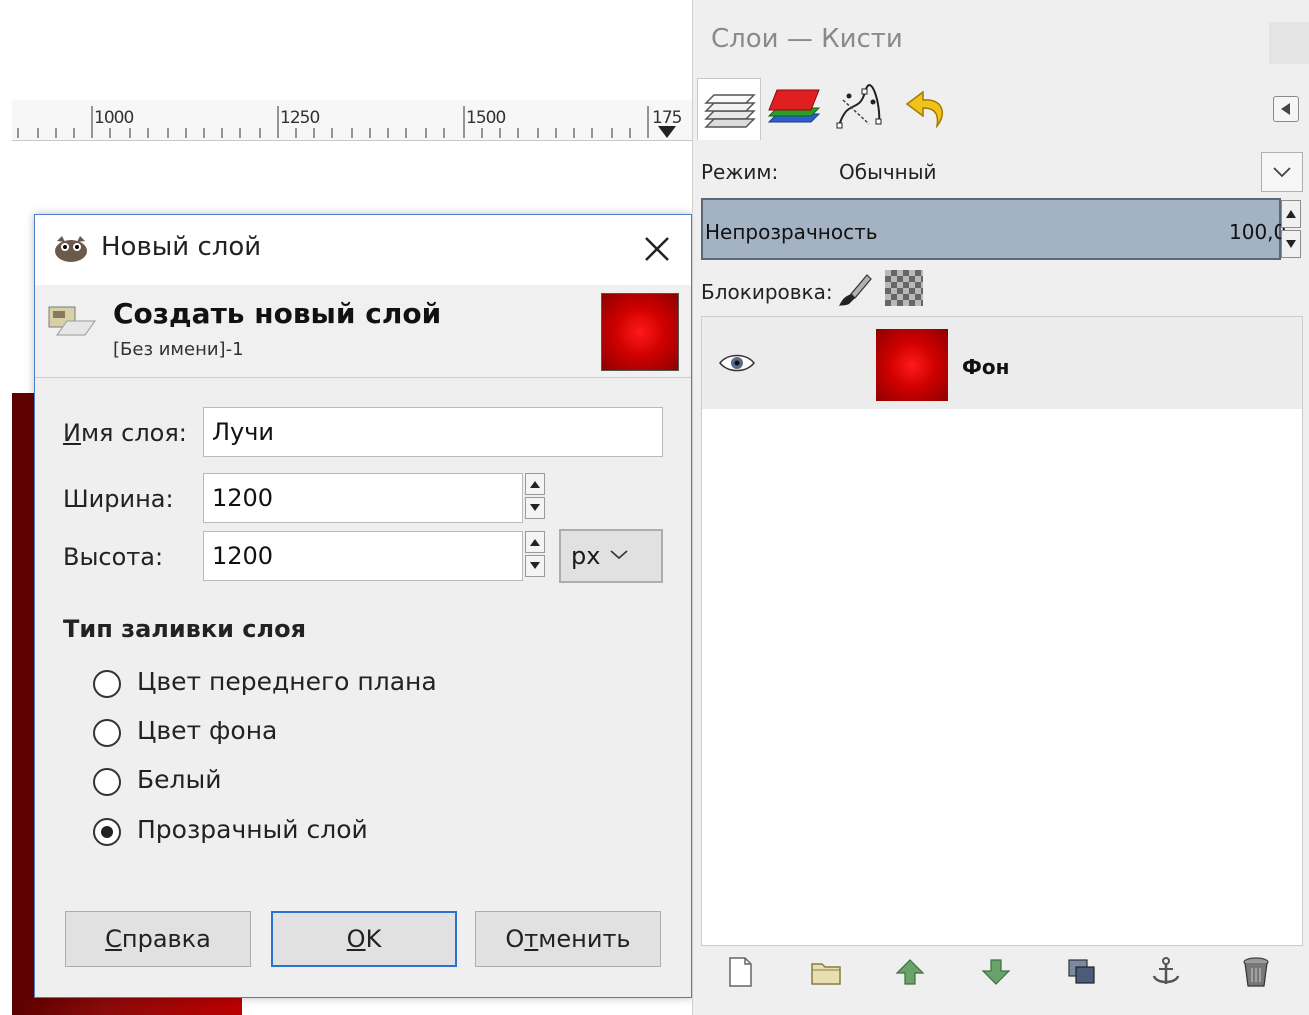 This screenshot has height=1015, width=1309. I want to click on layer-row: Фон, so click(1002, 363).